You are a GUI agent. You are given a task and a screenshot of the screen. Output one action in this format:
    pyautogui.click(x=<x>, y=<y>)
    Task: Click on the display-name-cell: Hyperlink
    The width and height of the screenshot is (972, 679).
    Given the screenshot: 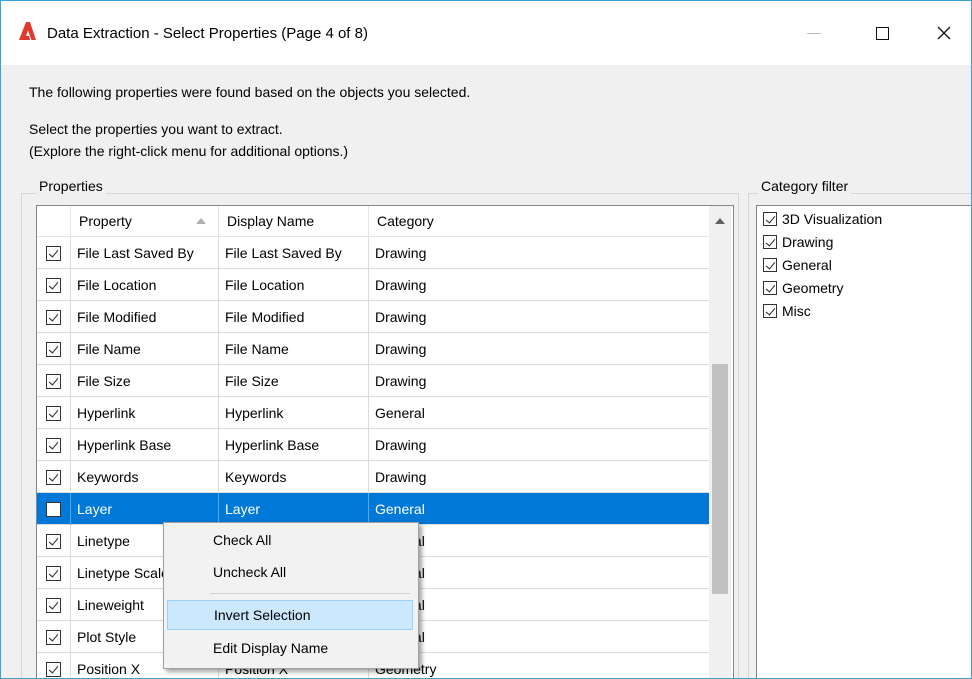 What is the action you would take?
    pyautogui.click(x=294, y=413)
    